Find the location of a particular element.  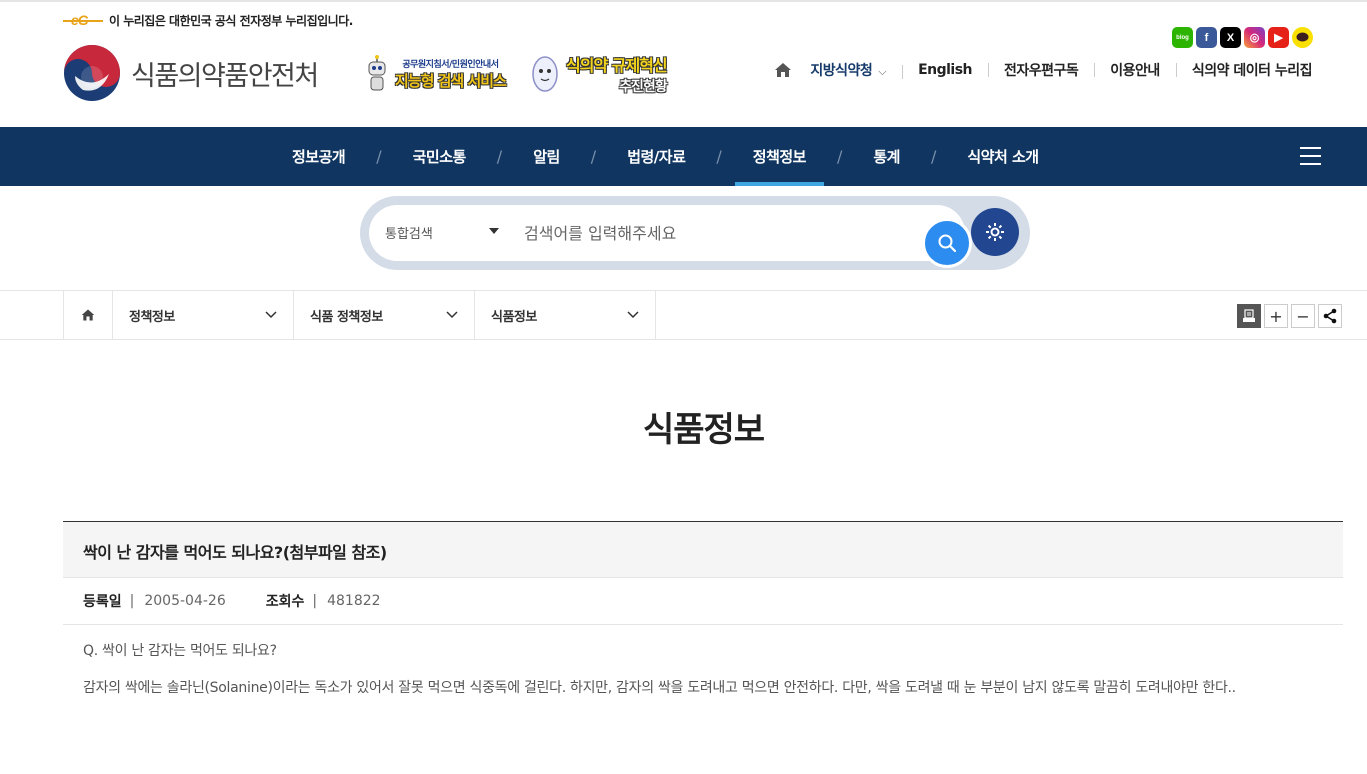

kakao-bubble-icon is located at coordinates (1302, 37).